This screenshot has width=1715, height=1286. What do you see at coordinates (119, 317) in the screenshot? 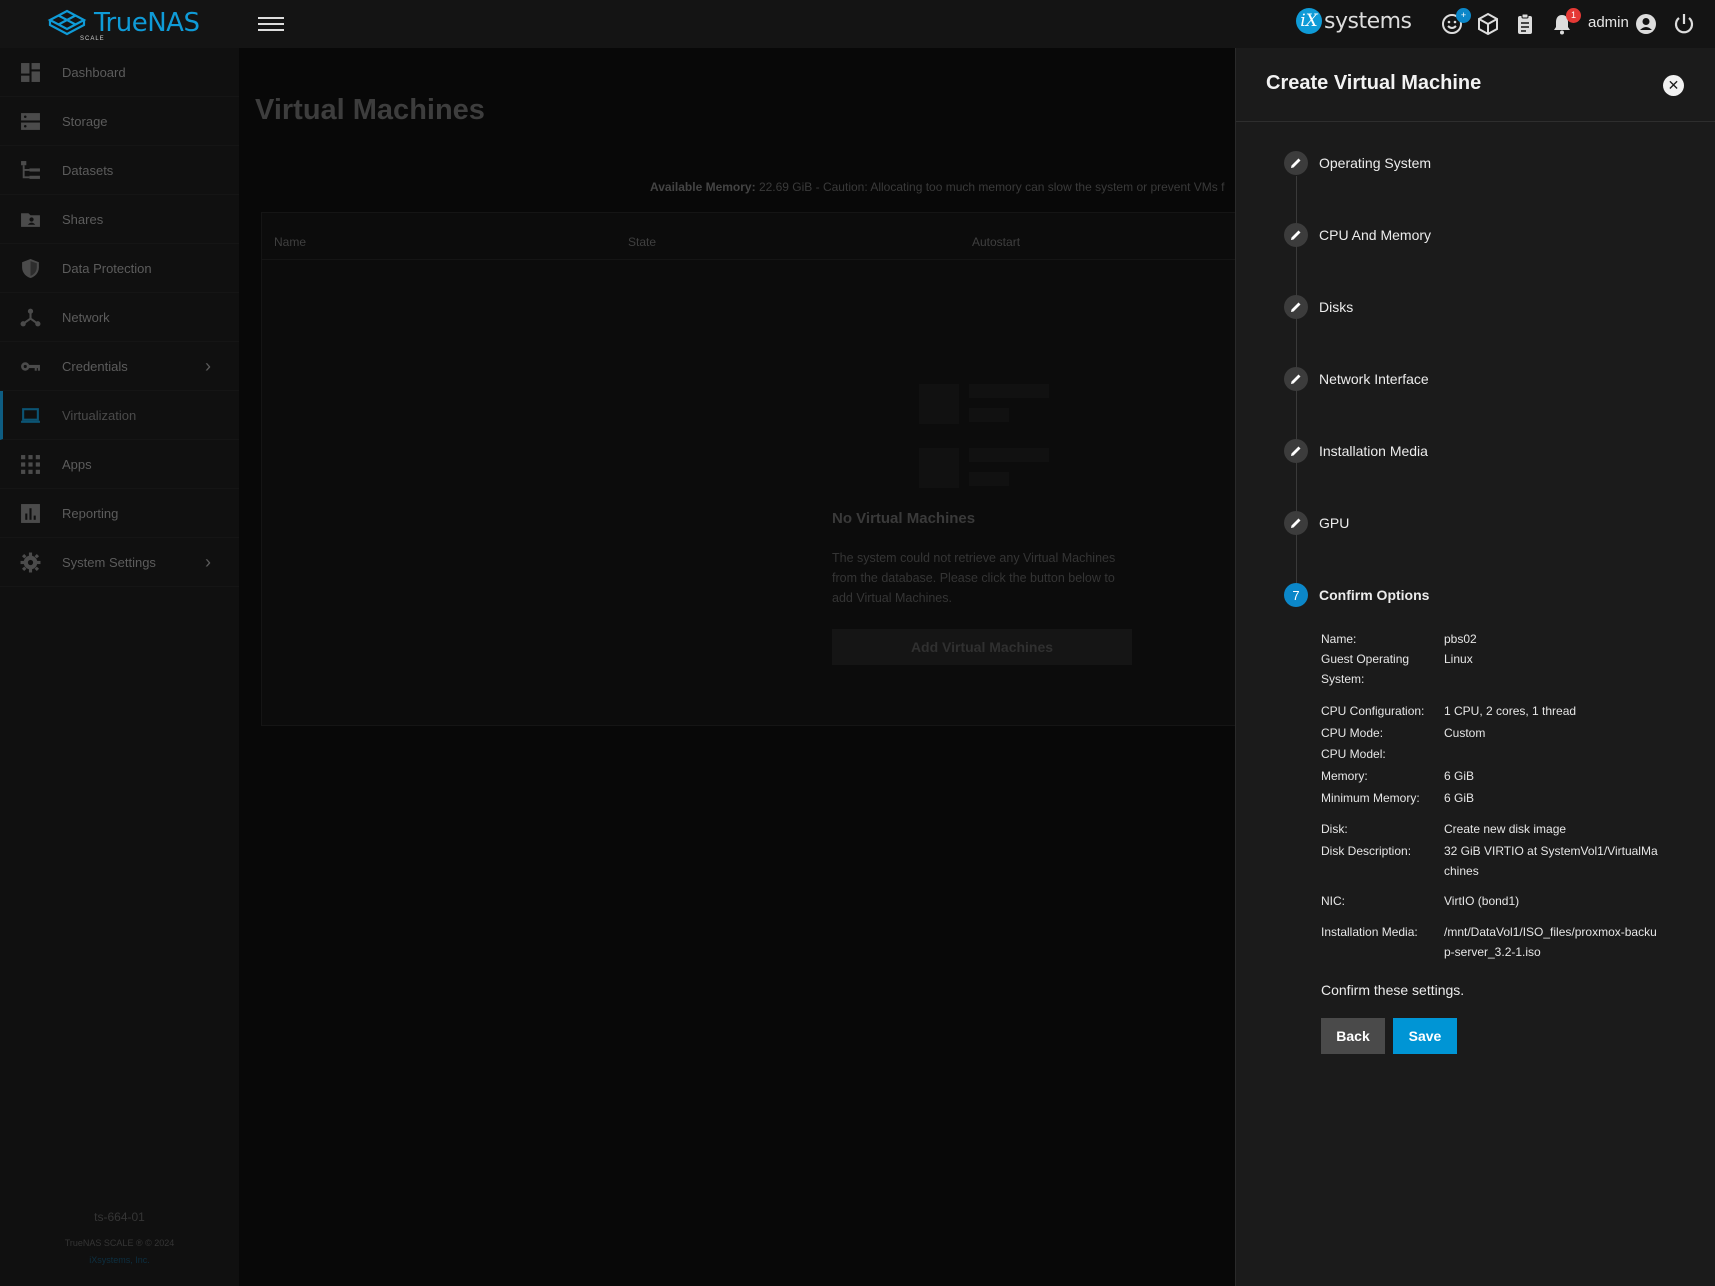
I see `sidebar-item-network: Network` at bounding box center [119, 317].